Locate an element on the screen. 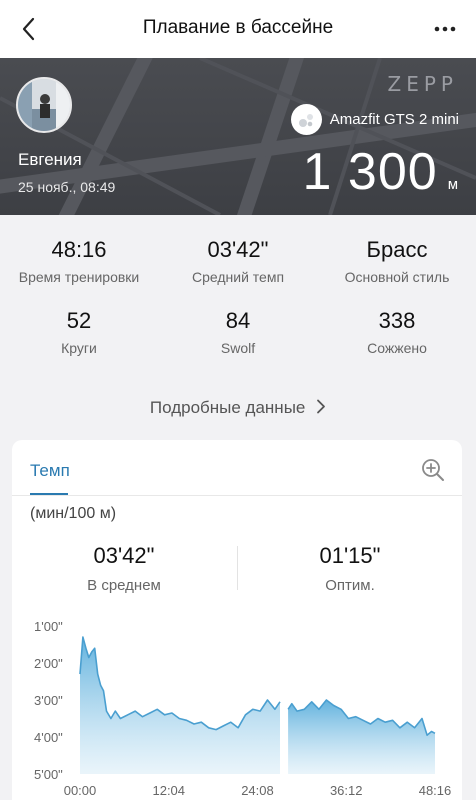  metric-label: Оптим. is located at coordinates (350, 585).